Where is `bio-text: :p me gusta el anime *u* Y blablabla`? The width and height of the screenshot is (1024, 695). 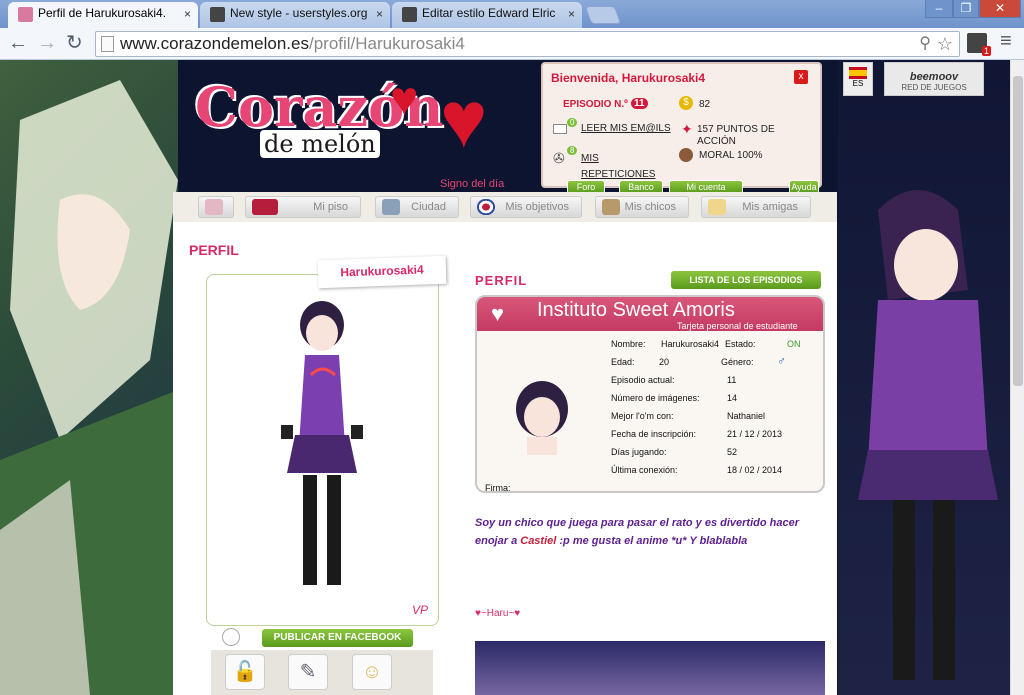
bio-text: :p me gusta el anime *u* Y blablabla is located at coordinates (652, 541).